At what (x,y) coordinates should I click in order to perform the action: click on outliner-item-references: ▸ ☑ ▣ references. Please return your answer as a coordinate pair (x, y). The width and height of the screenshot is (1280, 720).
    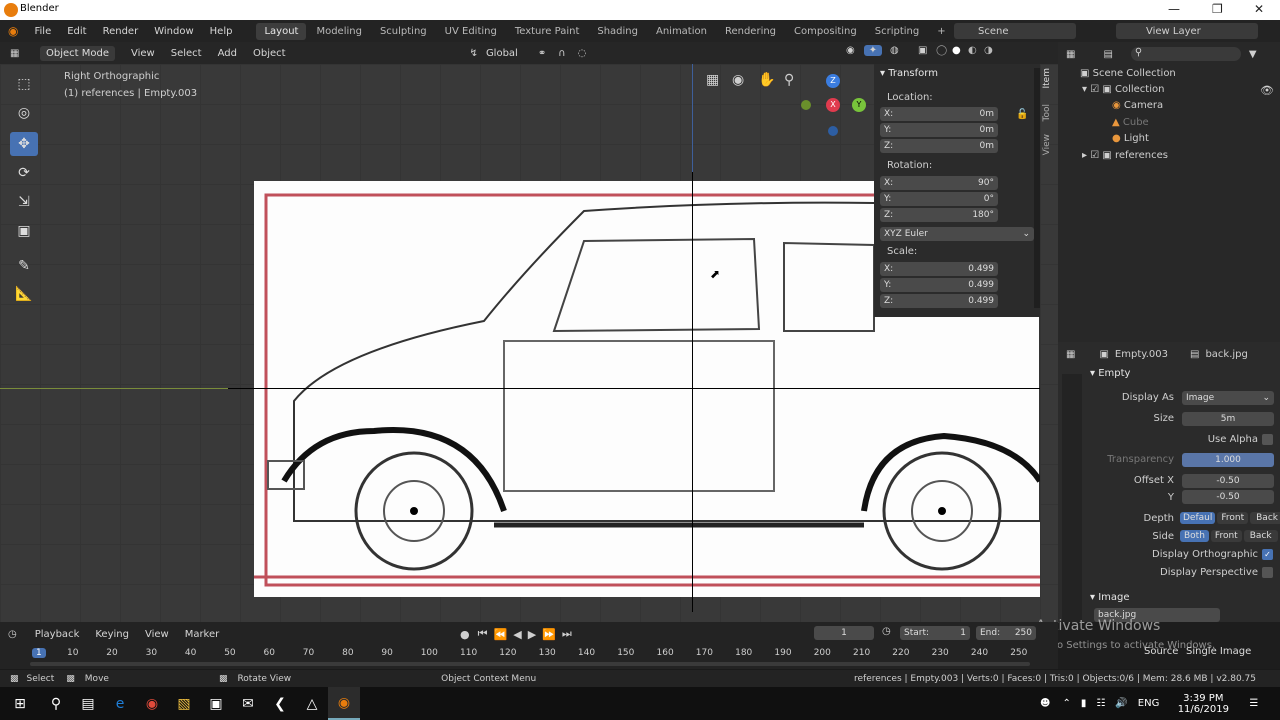
    Looking at the image, I should click on (1125, 155).